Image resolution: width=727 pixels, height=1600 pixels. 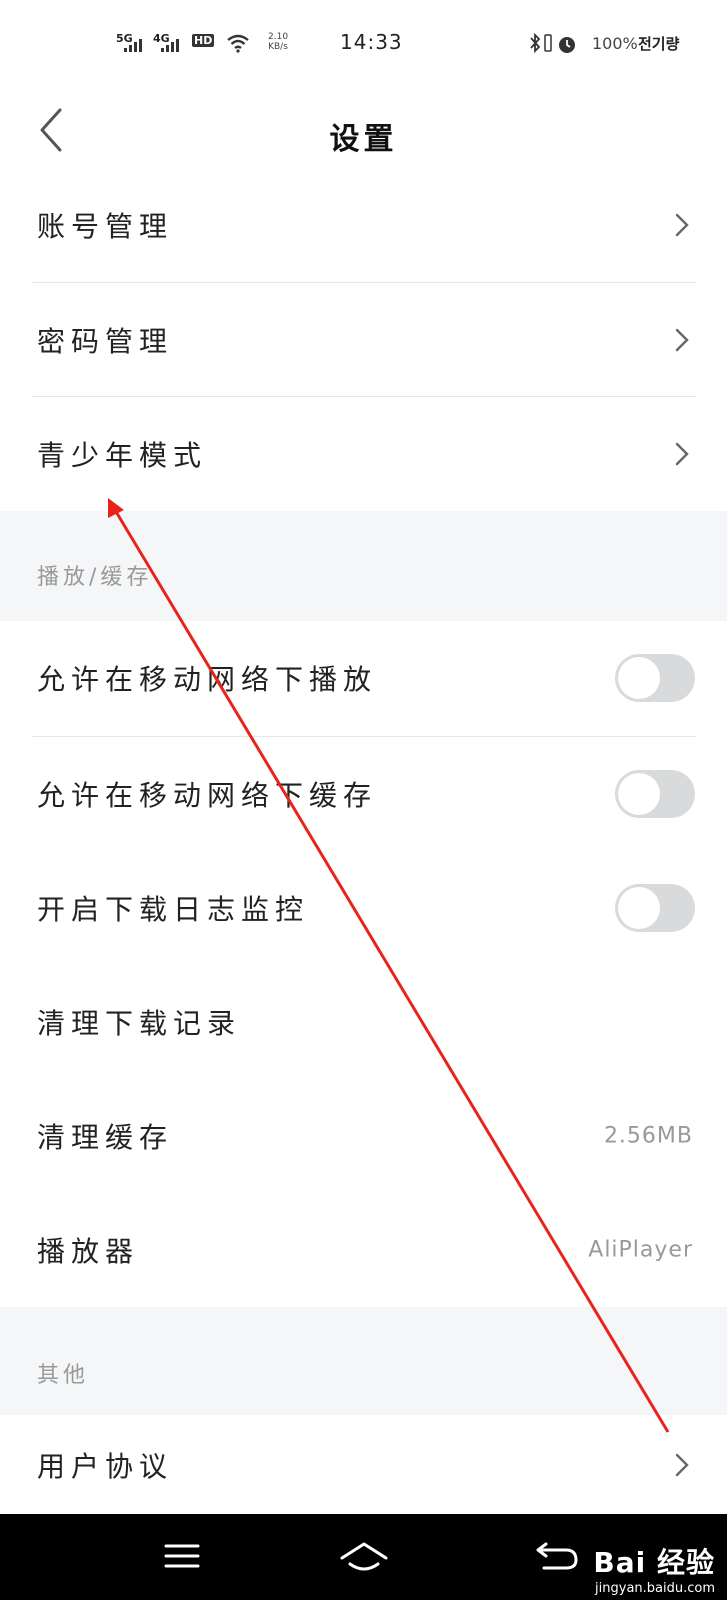 I want to click on net-speed-unit: KB/s, so click(x=278, y=47).